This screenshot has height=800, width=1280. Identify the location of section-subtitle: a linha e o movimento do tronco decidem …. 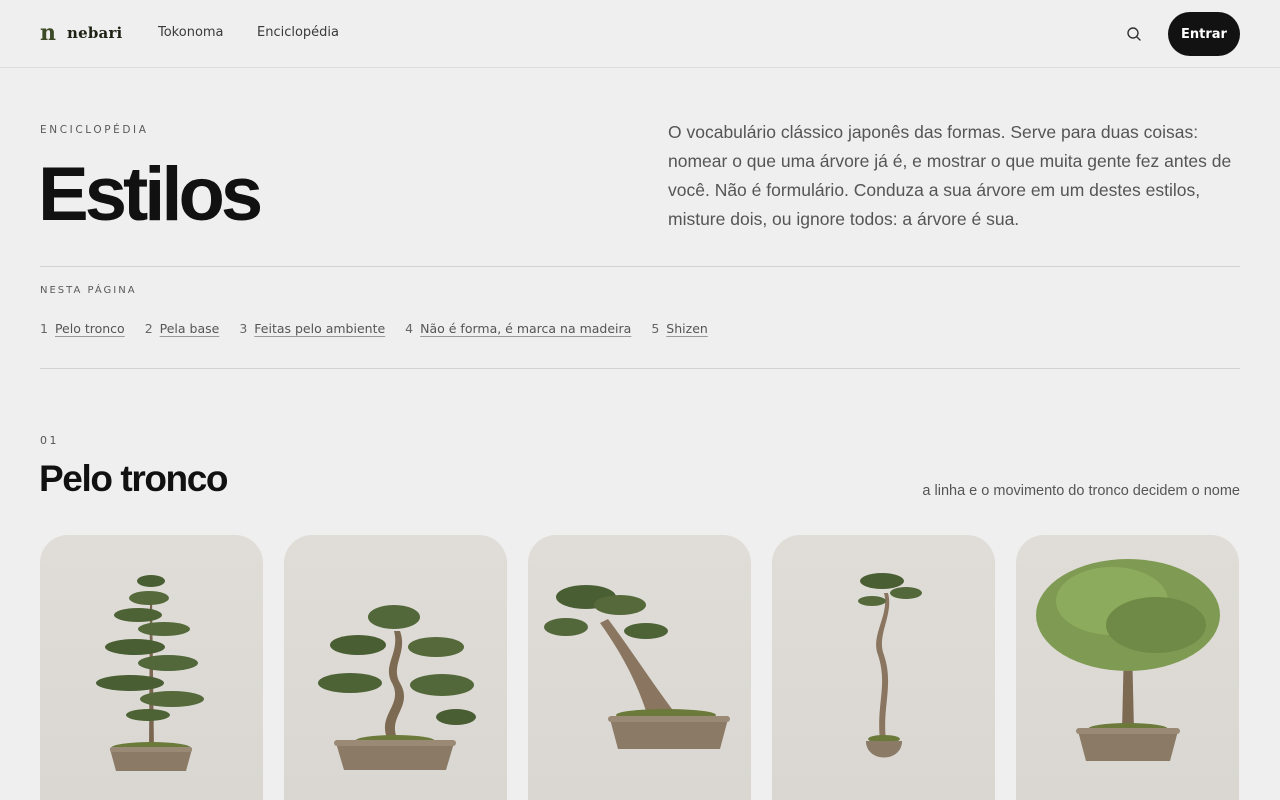
(1081, 491).